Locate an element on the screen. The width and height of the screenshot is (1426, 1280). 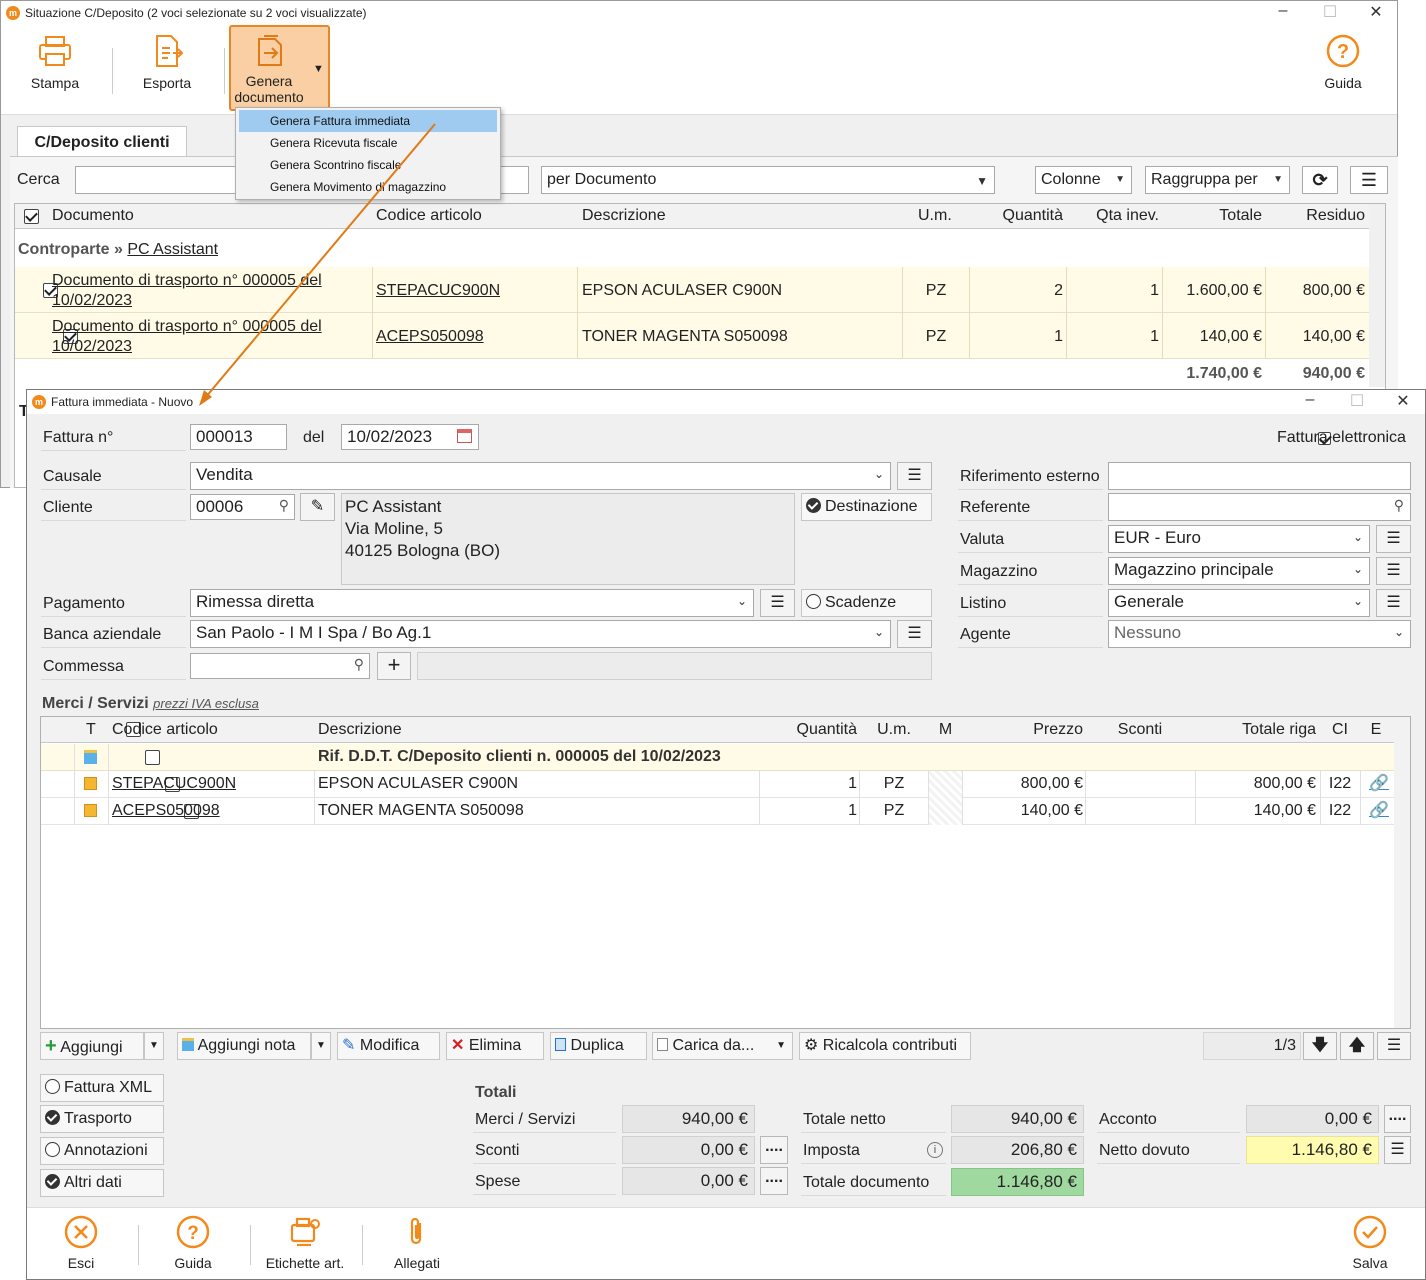
agente-select: Nessuno ⌄ is located at coordinates (1259, 634).